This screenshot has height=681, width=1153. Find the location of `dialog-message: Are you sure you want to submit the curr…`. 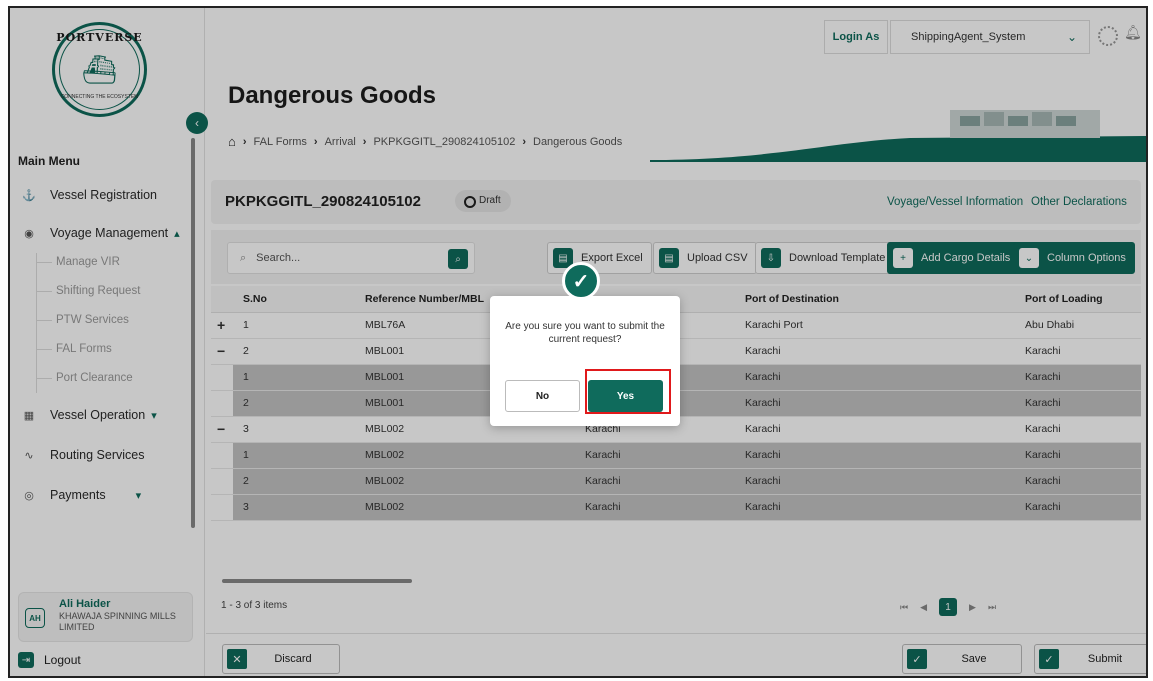

dialog-message: Are you sure you want to submit the curr… is located at coordinates (585, 333).